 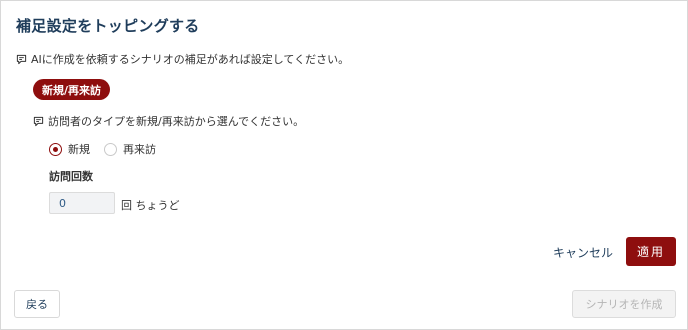 I want to click on apply-button: 適用, so click(x=651, y=251).